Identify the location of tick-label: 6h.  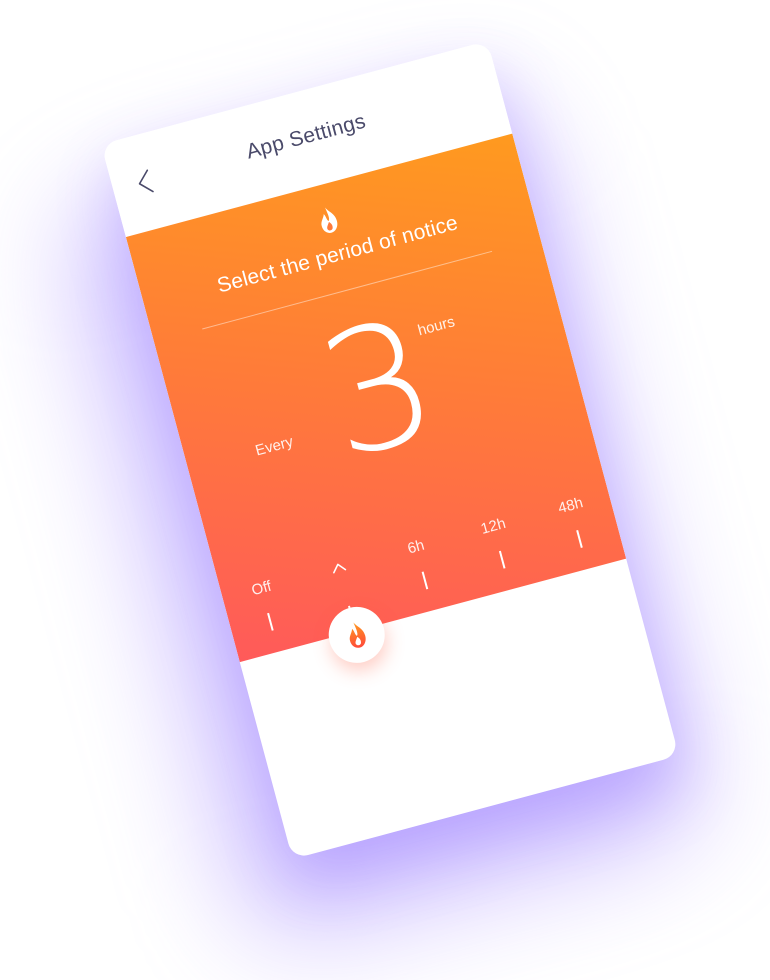
(416, 547).